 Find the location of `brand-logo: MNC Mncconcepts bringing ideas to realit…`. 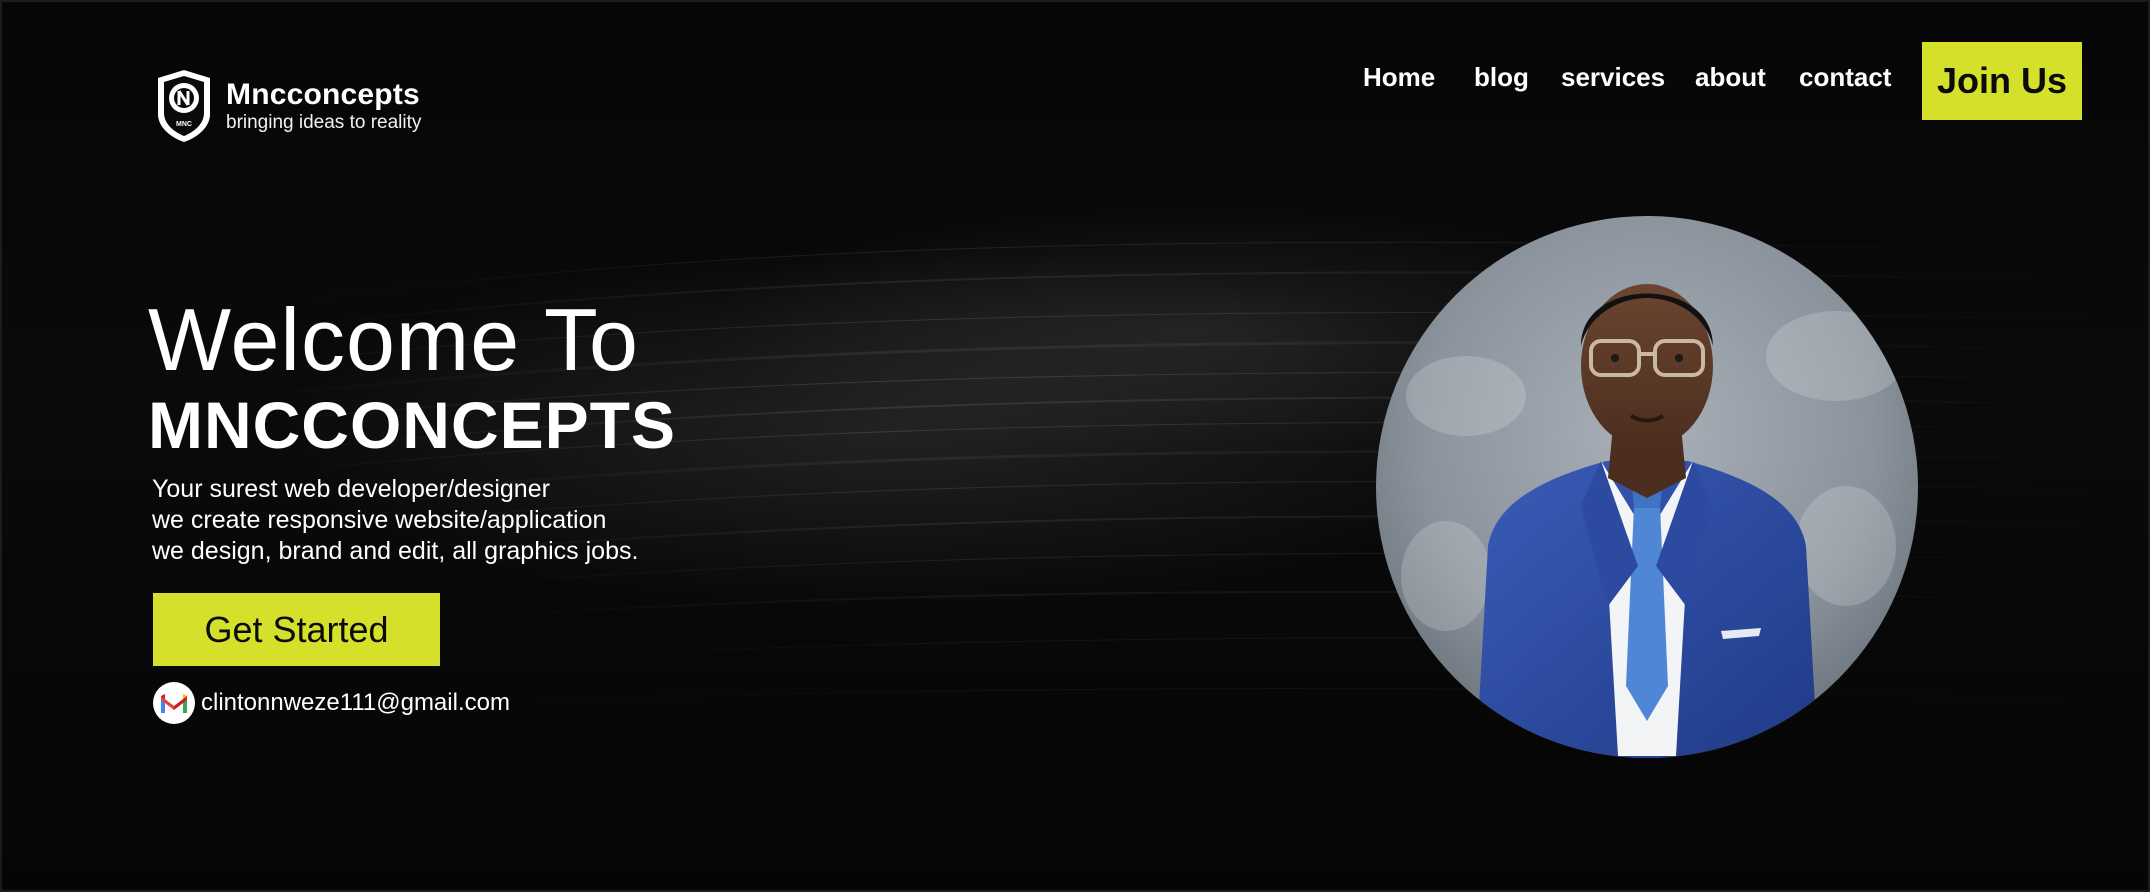

brand-logo: MNC Mncconcepts bringing ideas to realit… is located at coordinates (286, 106).